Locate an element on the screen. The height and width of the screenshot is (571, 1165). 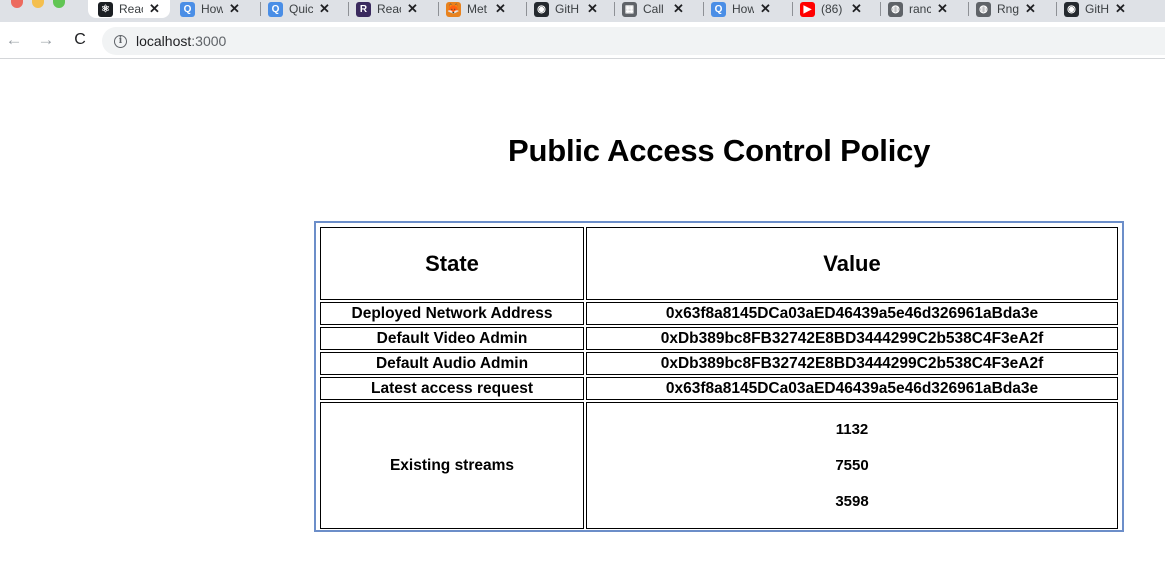
url-port: :3000 is located at coordinates (209, 41).